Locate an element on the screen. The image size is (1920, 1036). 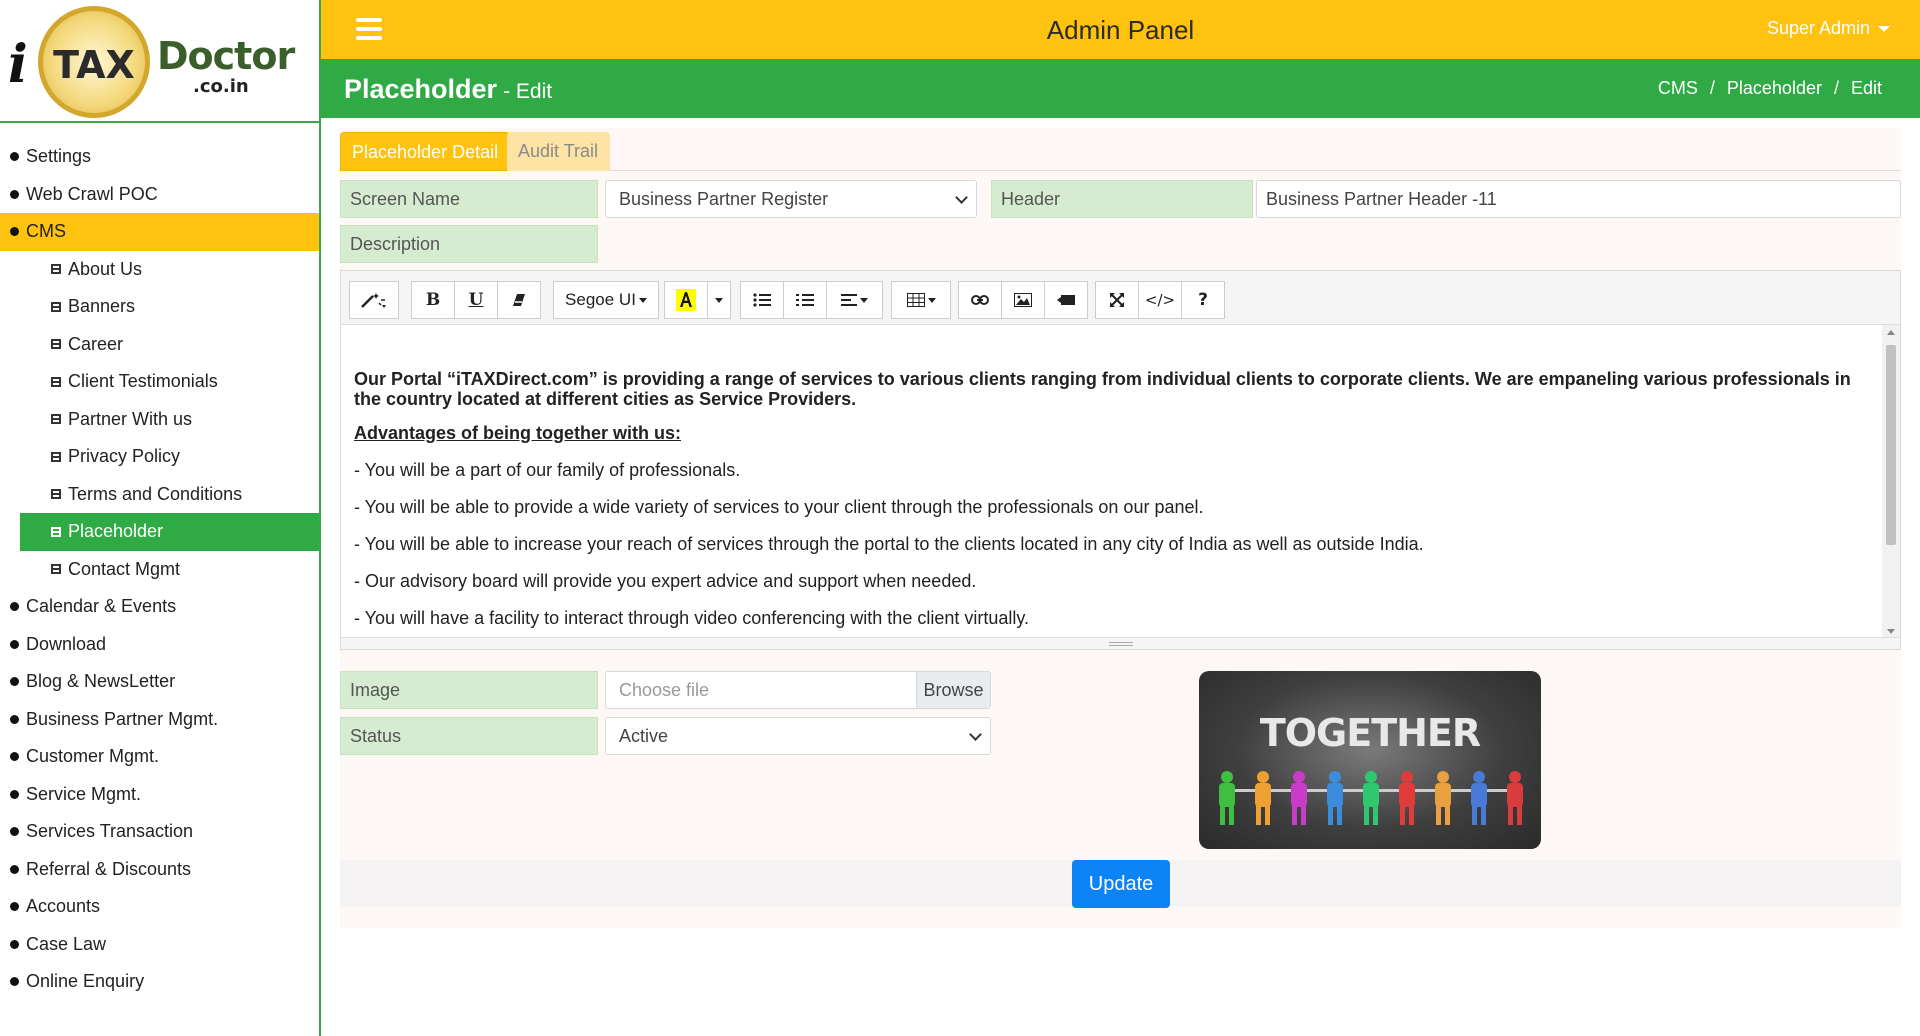
sidebar-subitem-privacy-policy: Privacy Policy is located at coordinates (169, 457).